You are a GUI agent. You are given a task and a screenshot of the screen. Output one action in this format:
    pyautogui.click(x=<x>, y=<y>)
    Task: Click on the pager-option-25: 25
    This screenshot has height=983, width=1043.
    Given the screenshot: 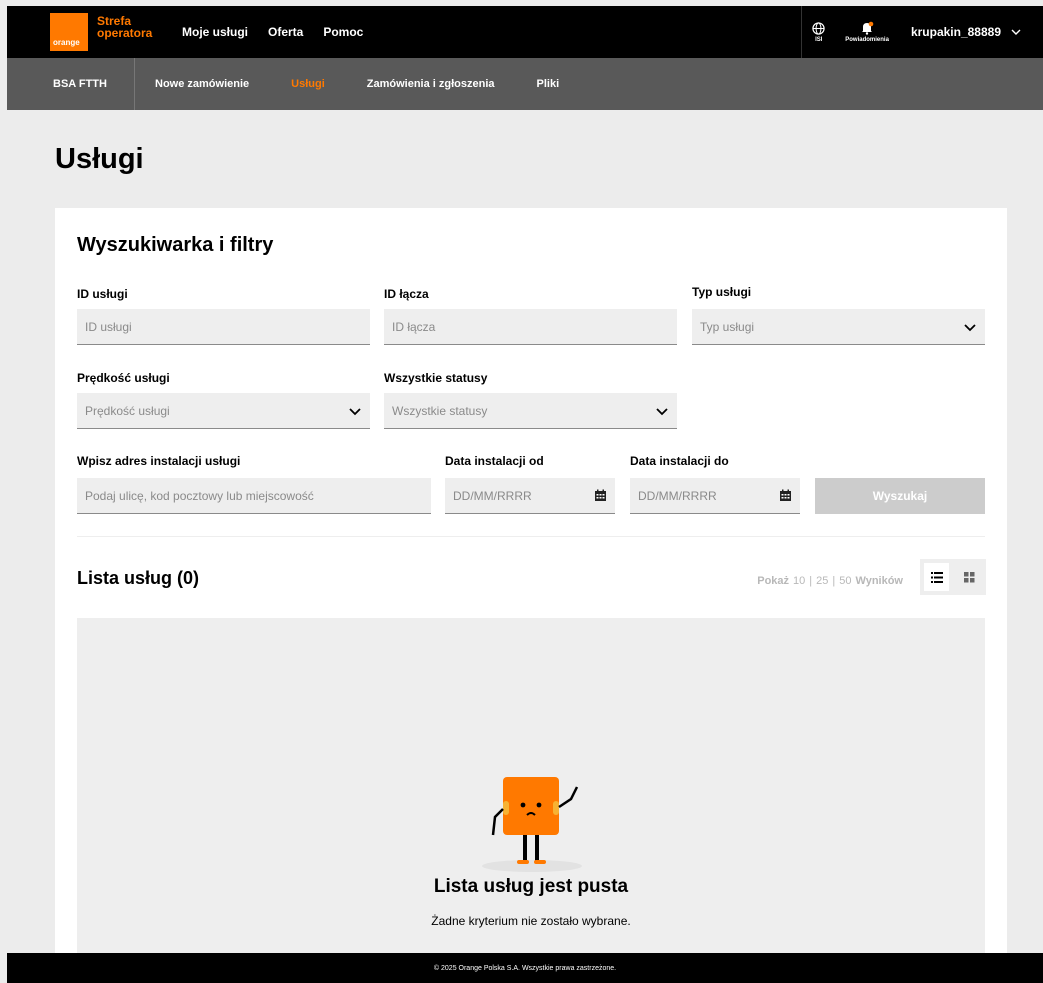 What is the action you would take?
    pyautogui.click(x=822, y=581)
    